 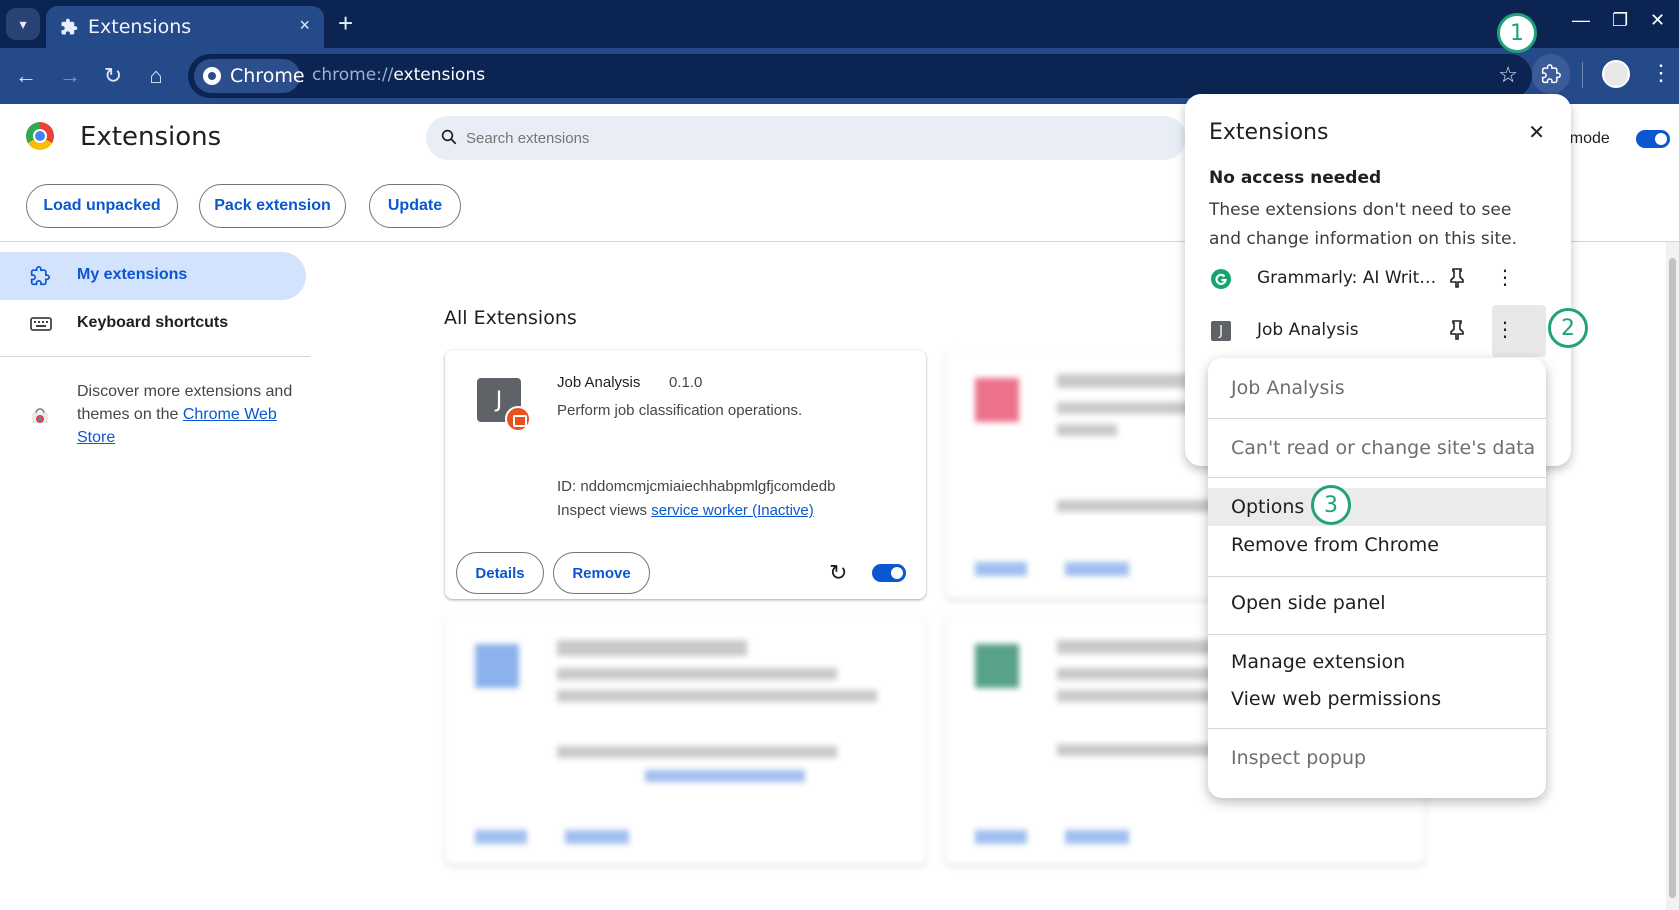 What do you see at coordinates (155, 356) in the screenshot?
I see `sidebar-divider` at bounding box center [155, 356].